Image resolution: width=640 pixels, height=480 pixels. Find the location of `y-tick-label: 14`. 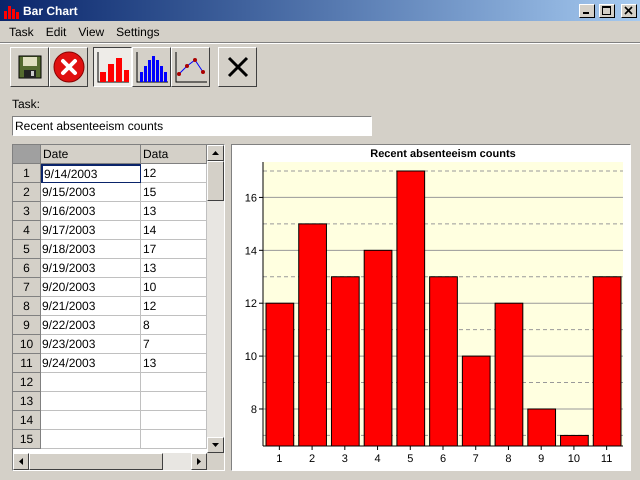

y-tick-label: 14 is located at coordinates (250, 251).